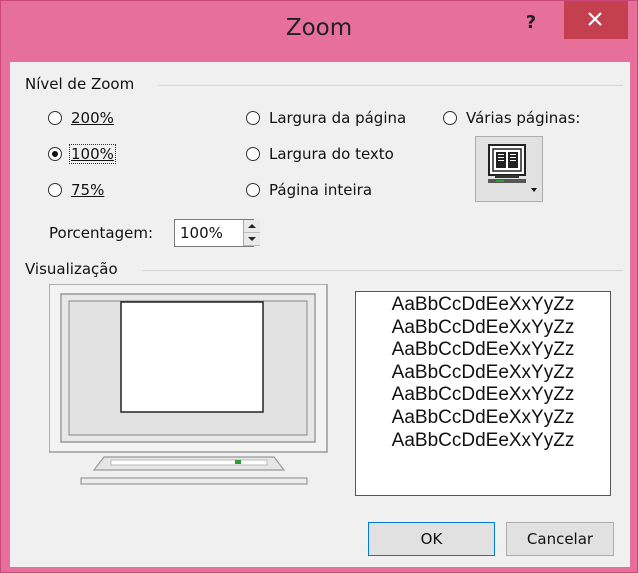  Describe the element at coordinates (319, 31) in the screenshot. I see `title-bar: Zoom ?` at that location.